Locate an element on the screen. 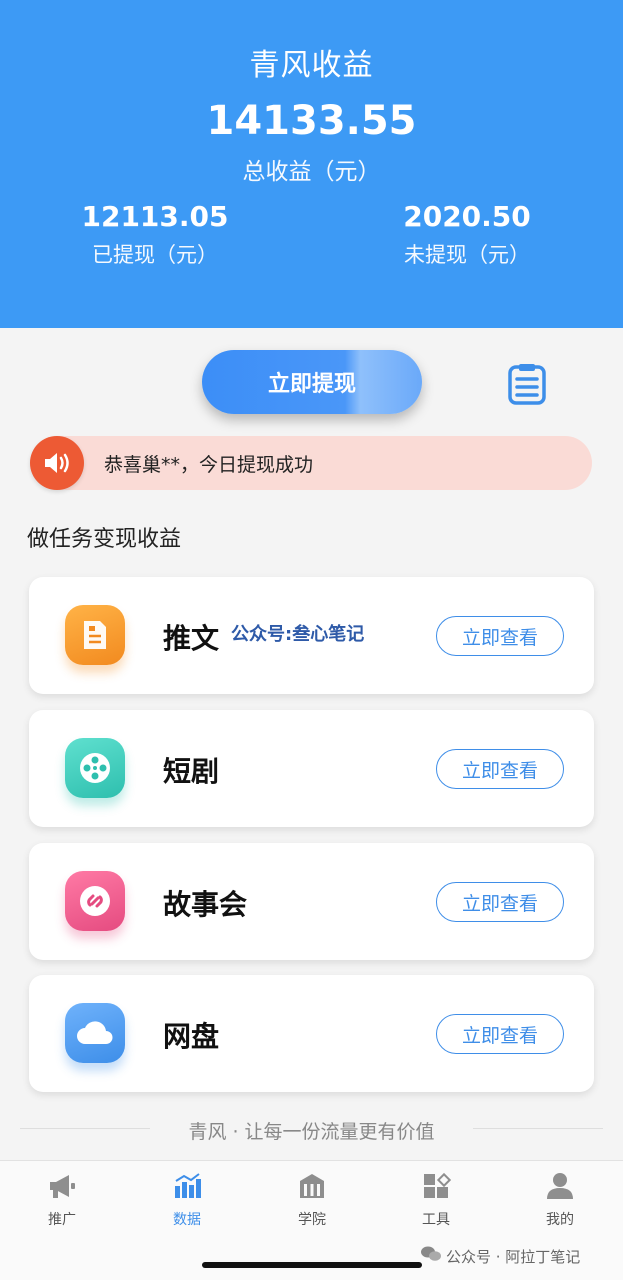 The height and width of the screenshot is (1280, 623). withdraw-record-button is located at coordinates (527, 386).